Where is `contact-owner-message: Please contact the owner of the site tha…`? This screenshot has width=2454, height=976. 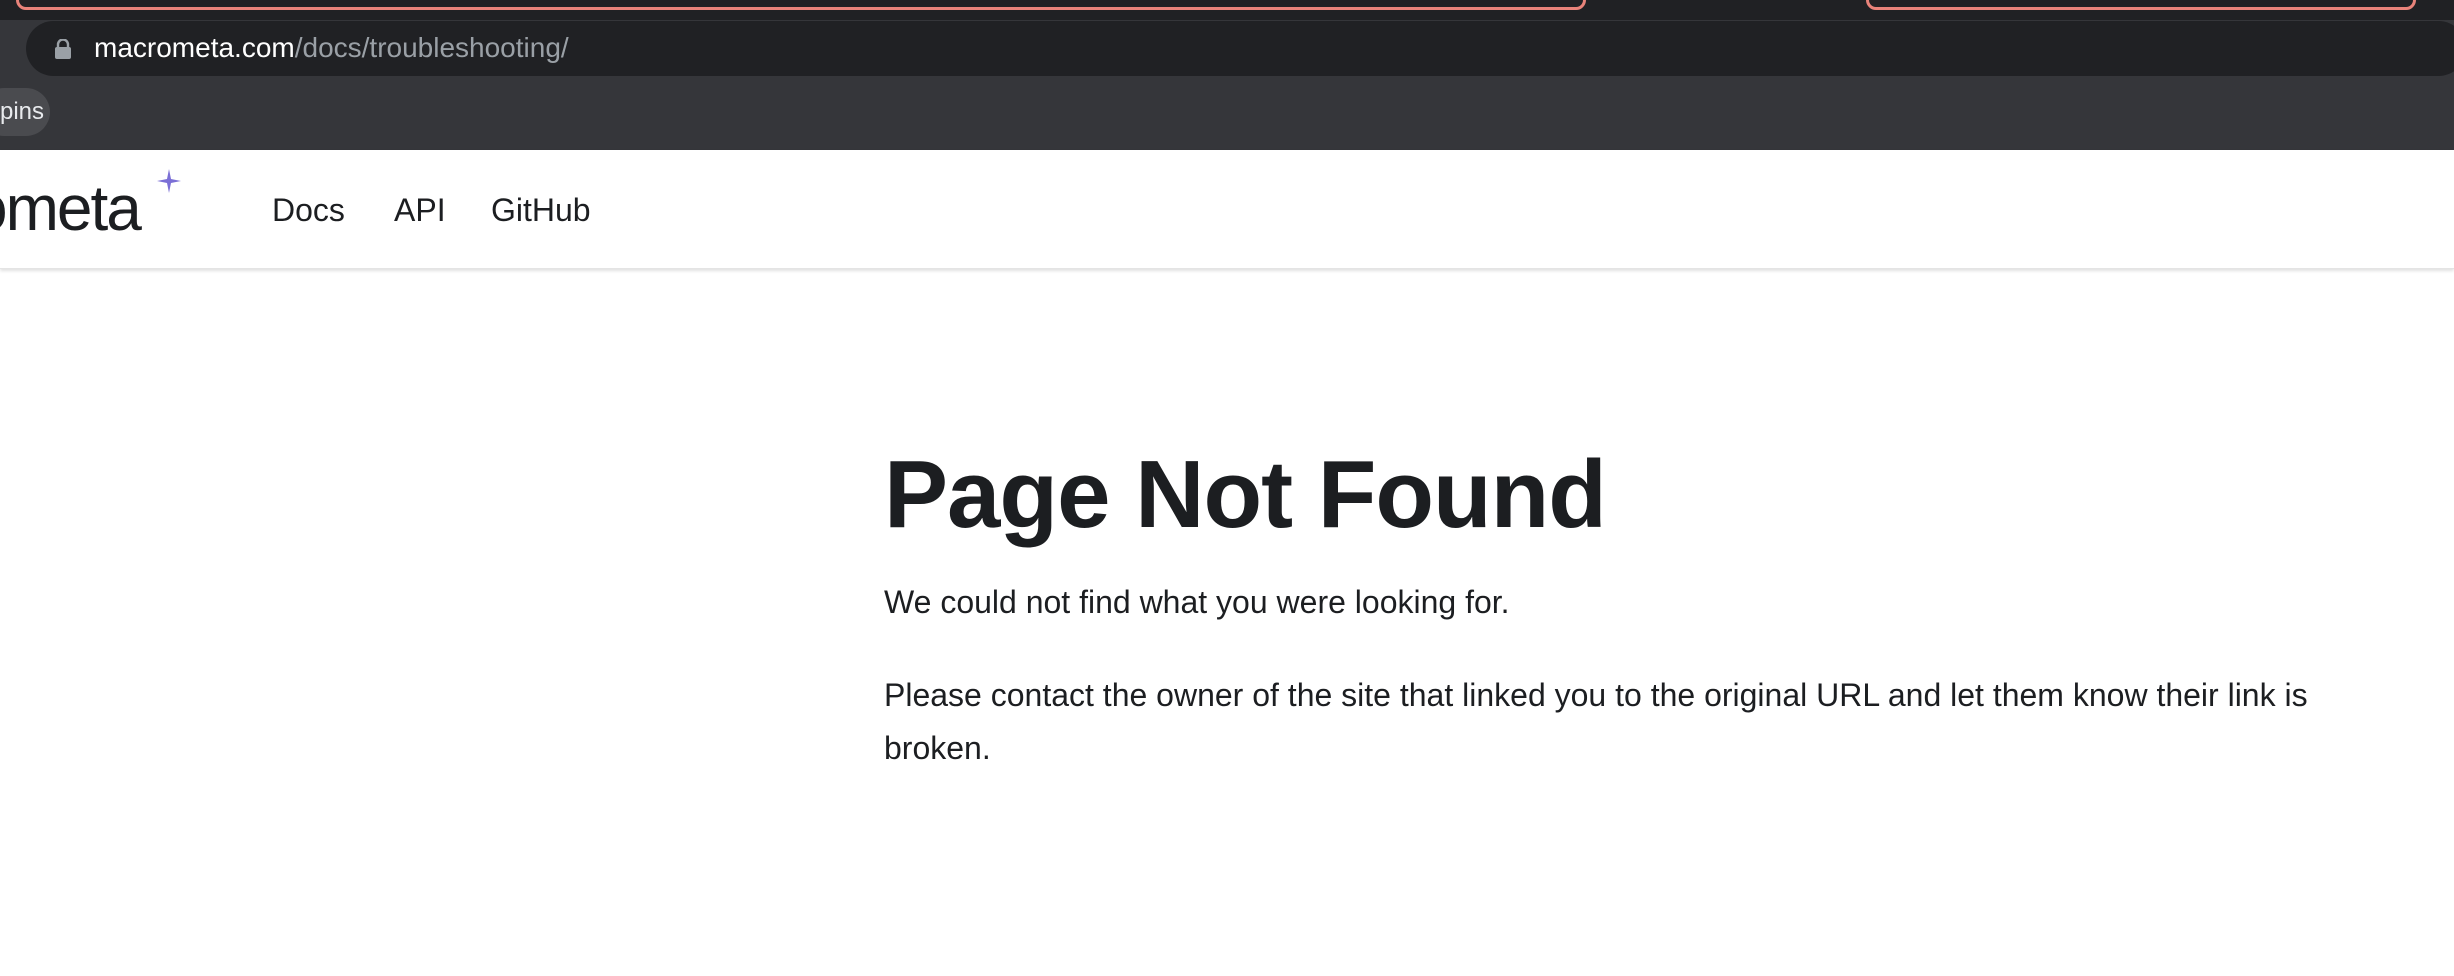 contact-owner-message: Please contact the owner of the site tha… is located at coordinates (1596, 721).